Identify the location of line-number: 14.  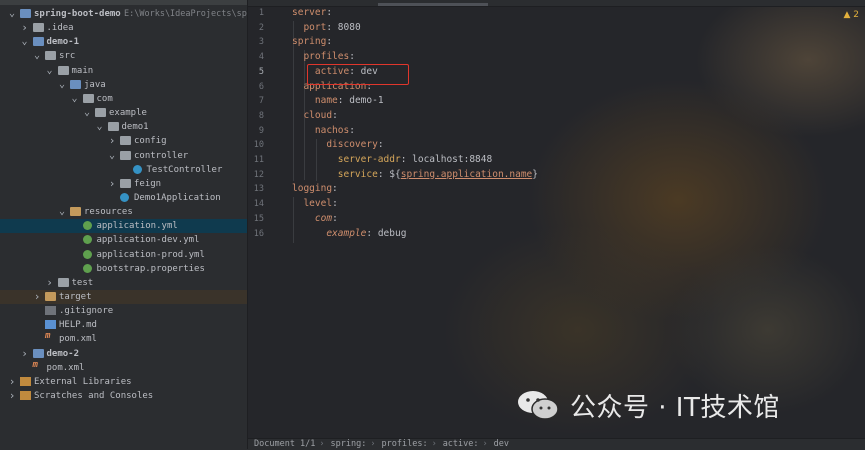
(258, 204).